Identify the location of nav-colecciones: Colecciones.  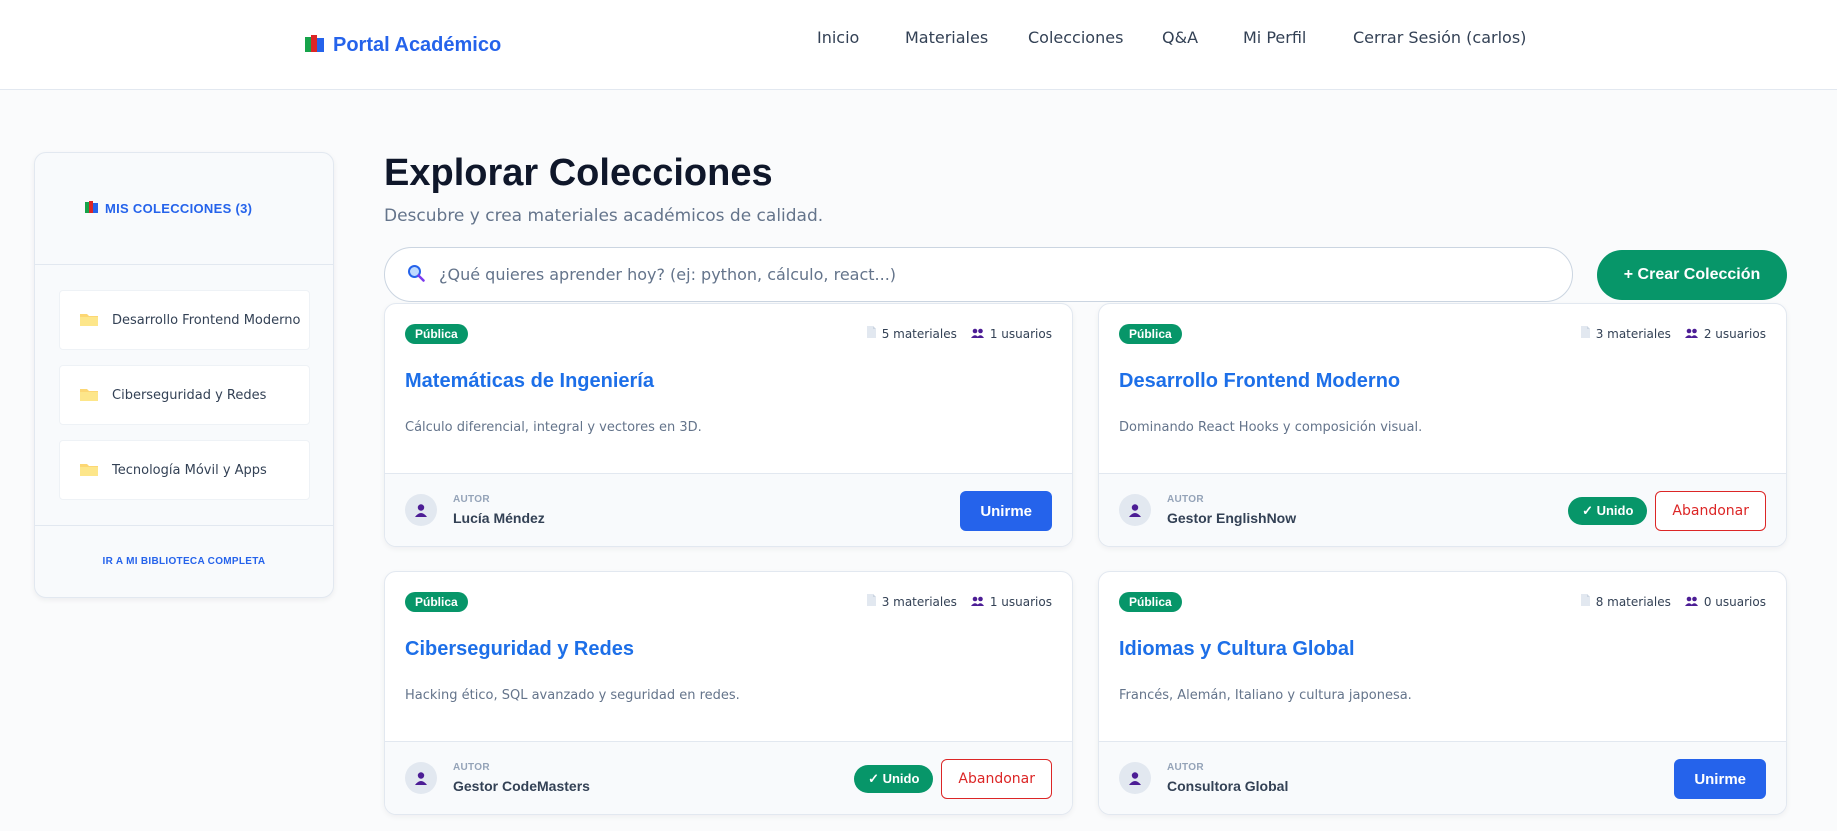
(1075, 37).